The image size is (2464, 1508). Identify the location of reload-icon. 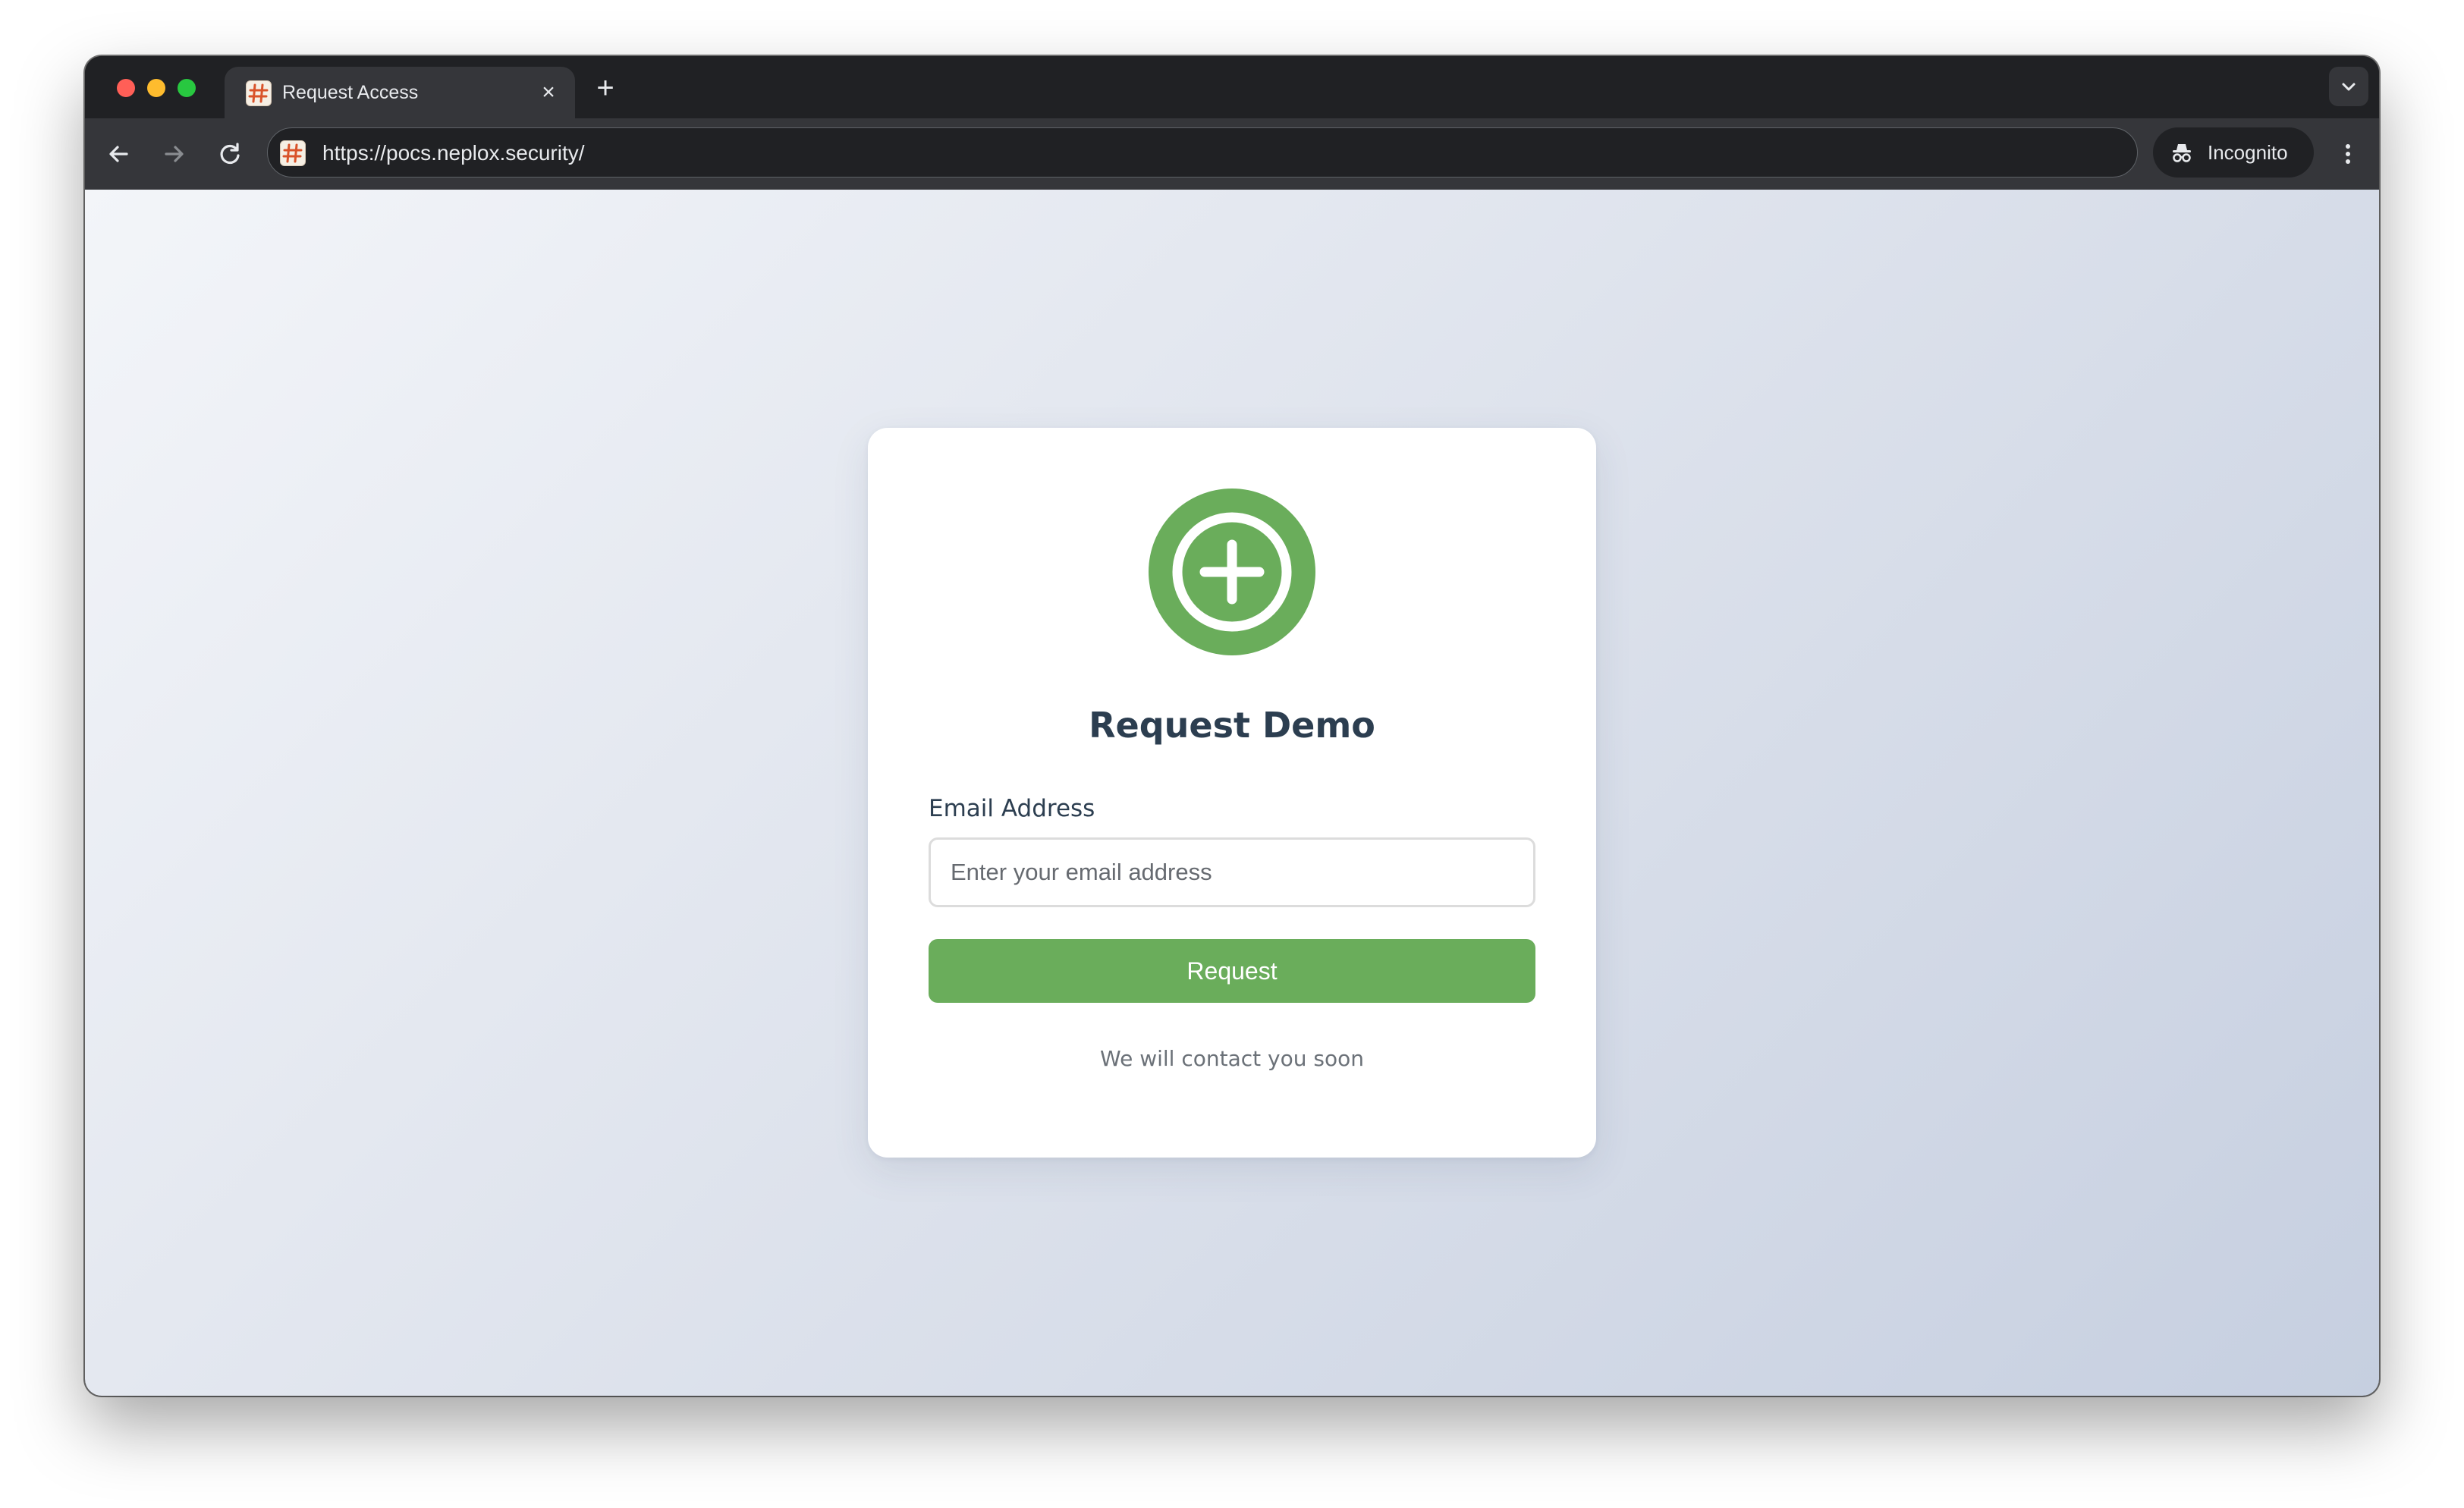
(230, 154).